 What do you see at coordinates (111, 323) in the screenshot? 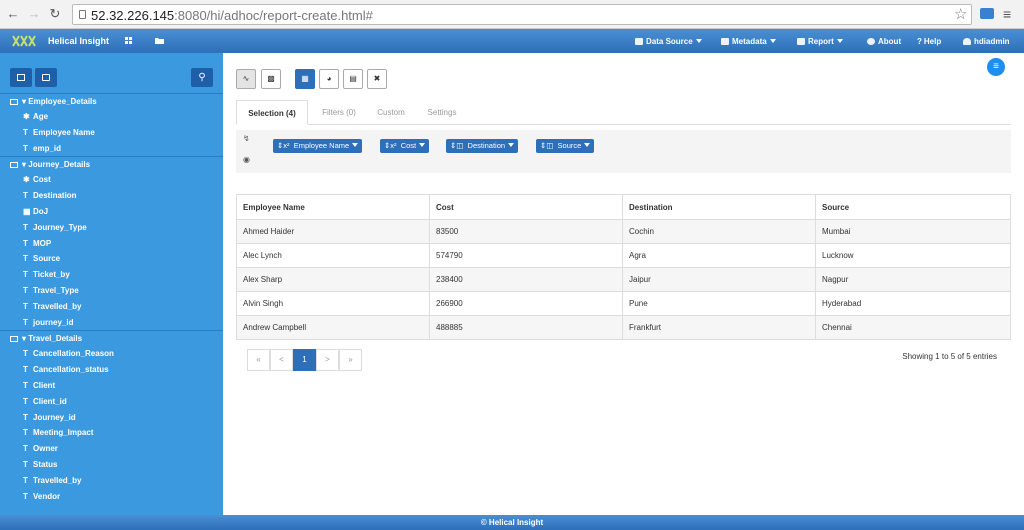
I see `tree-field-item: Tjourney_id` at bounding box center [111, 323].